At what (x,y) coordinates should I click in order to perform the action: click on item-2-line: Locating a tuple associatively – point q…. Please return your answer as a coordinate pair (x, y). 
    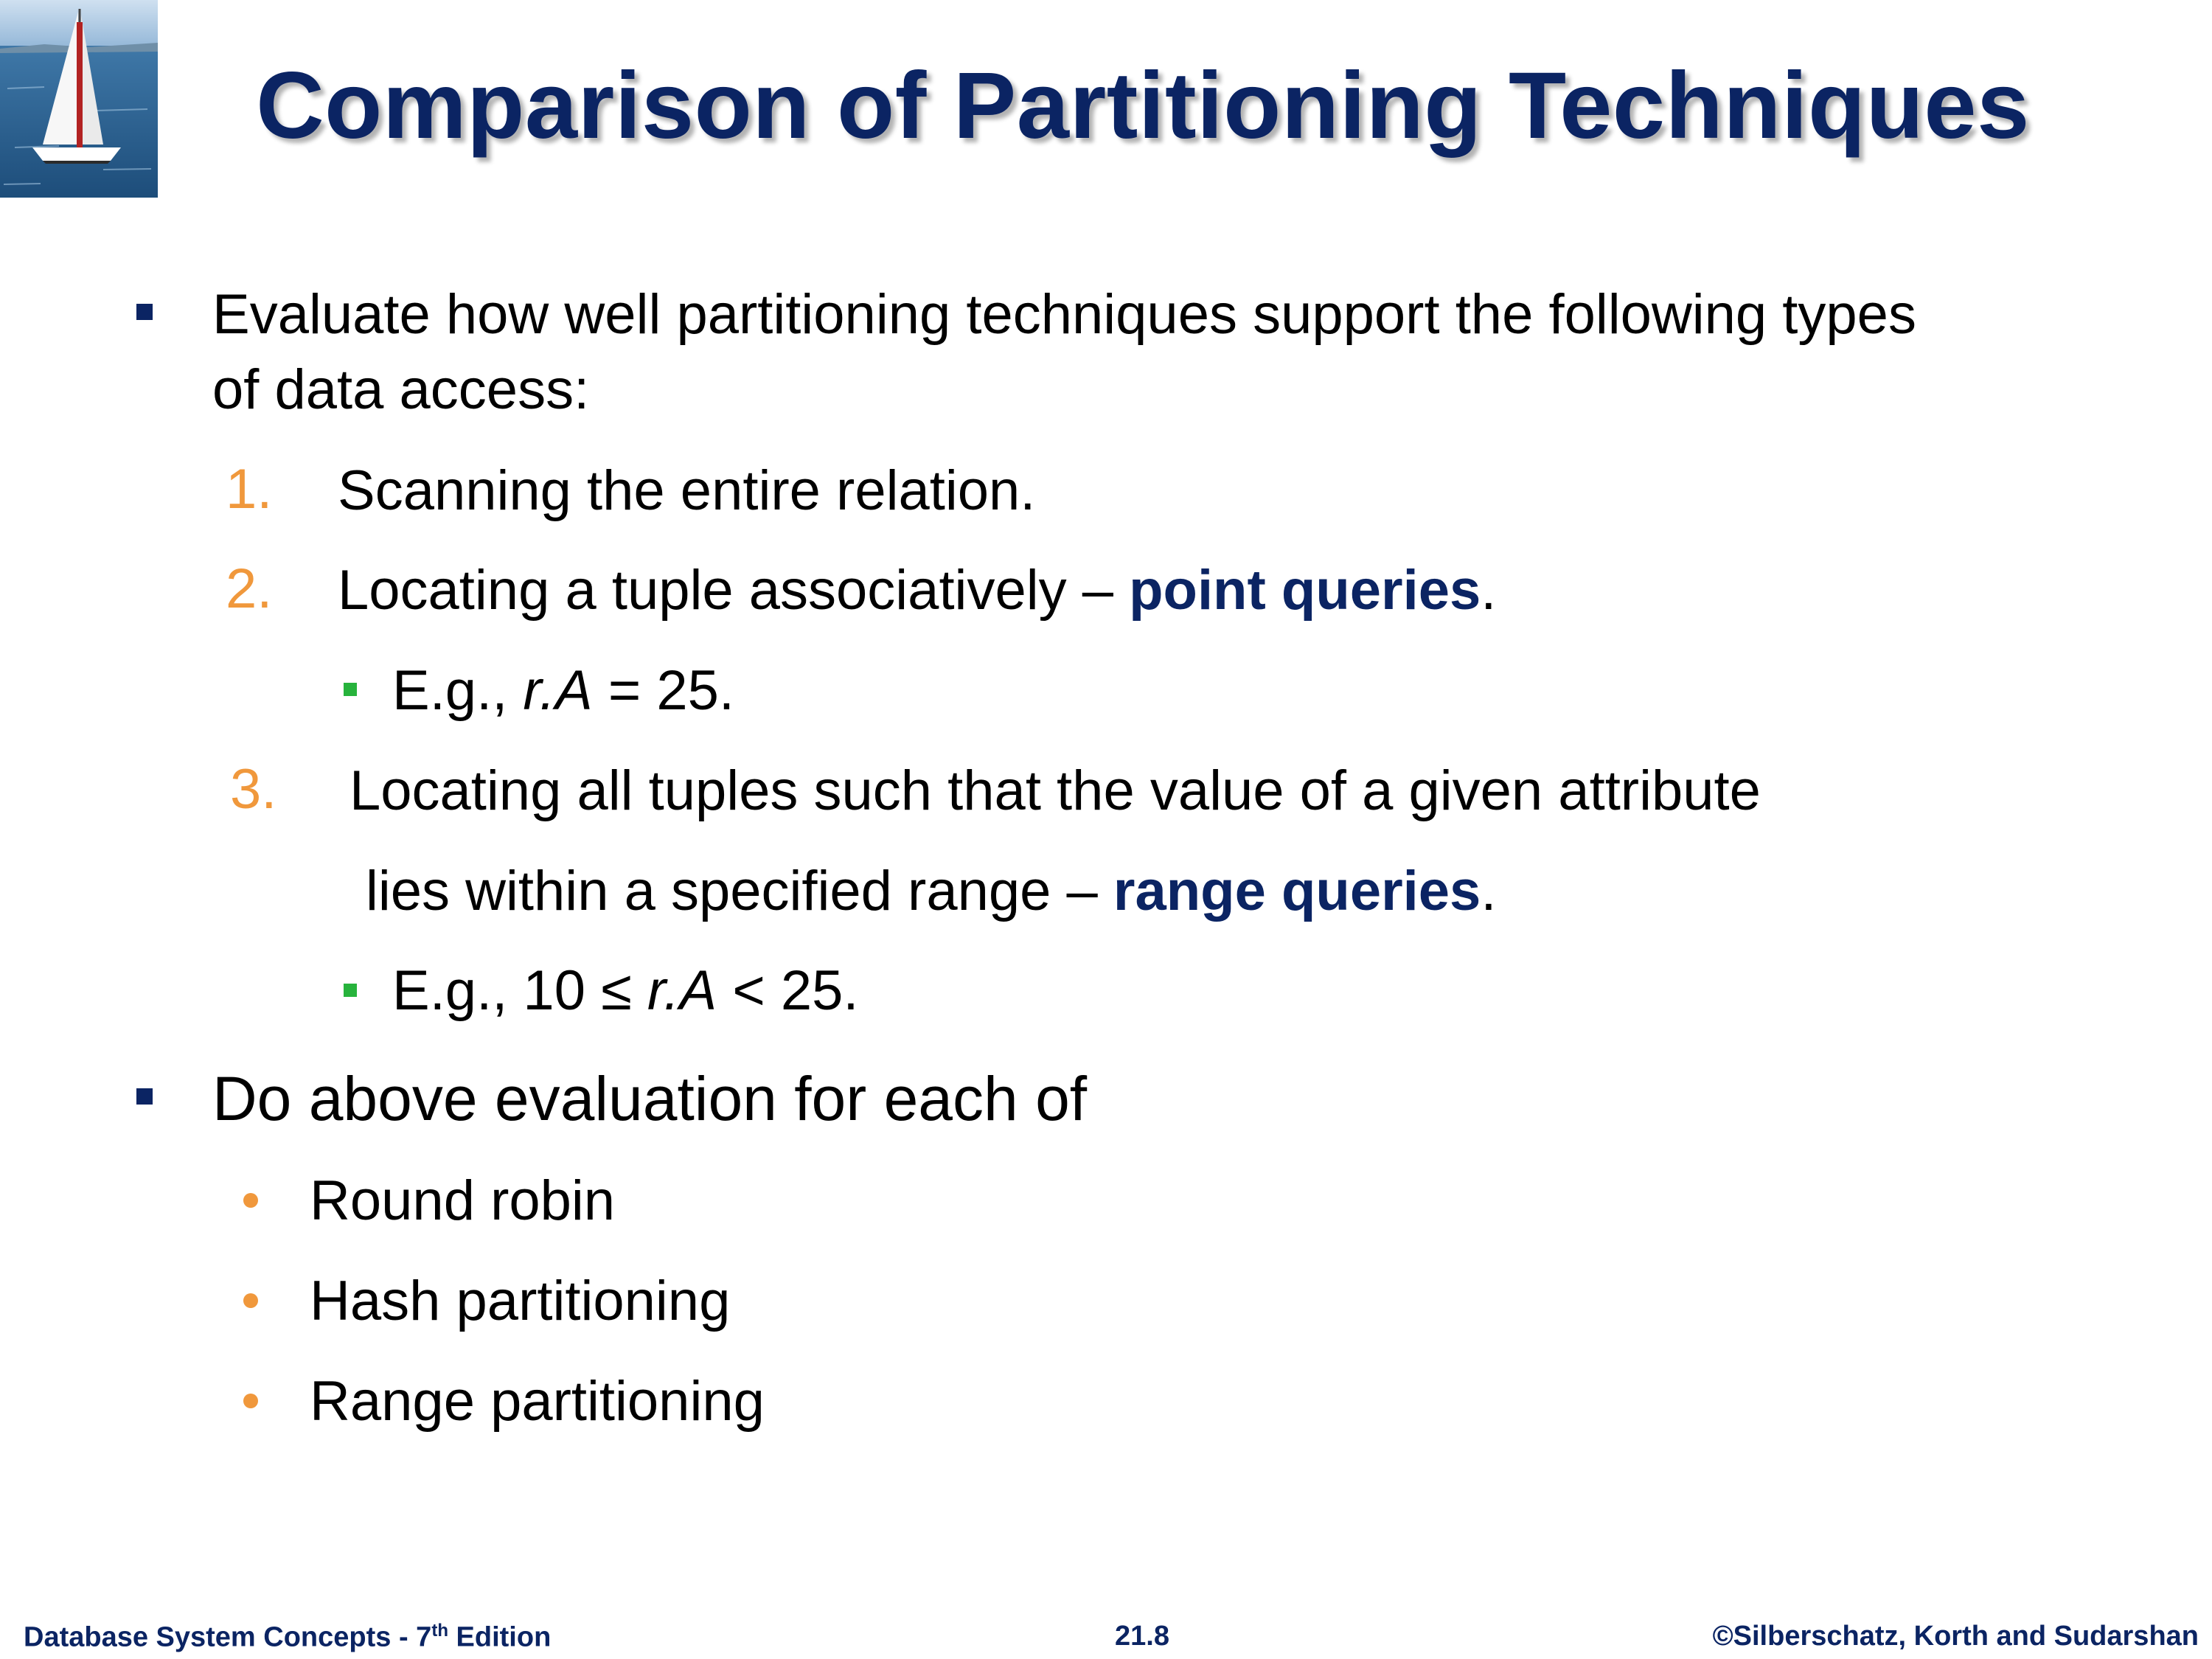
    Looking at the image, I should click on (917, 590).